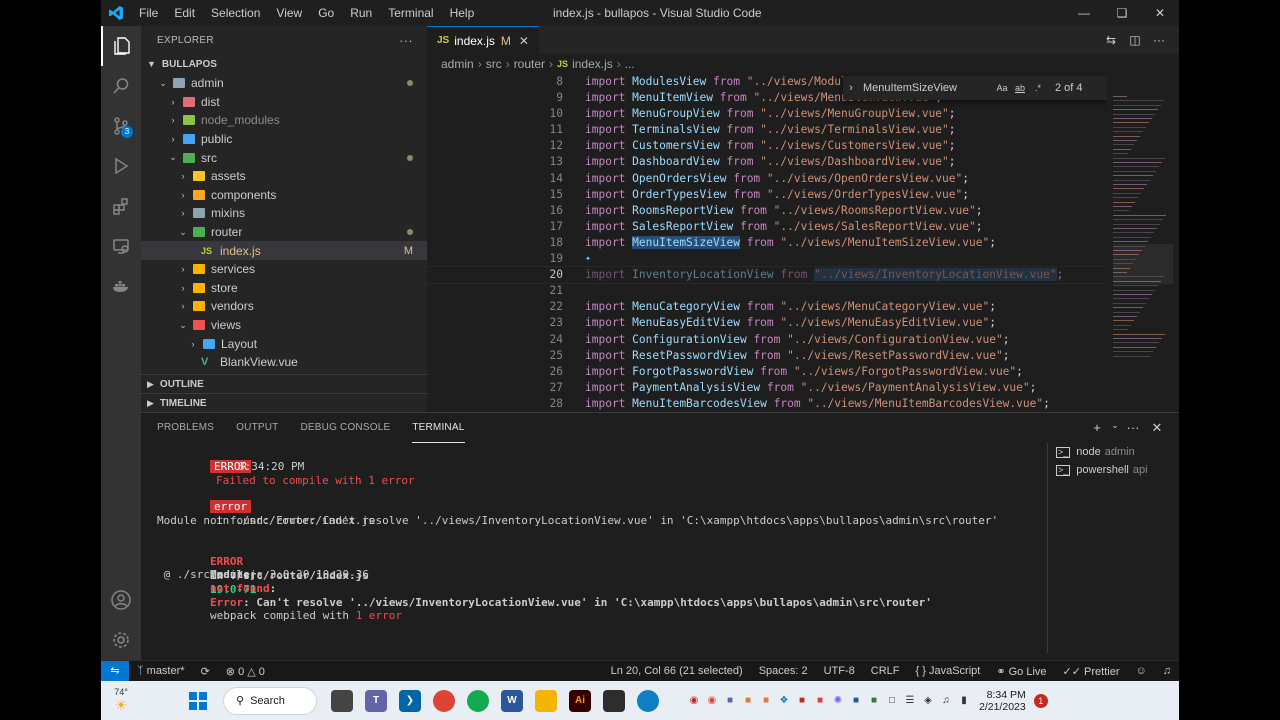 This screenshot has height=720, width=1280. What do you see at coordinates (648, 700) in the screenshot?
I see `edge-icon` at bounding box center [648, 700].